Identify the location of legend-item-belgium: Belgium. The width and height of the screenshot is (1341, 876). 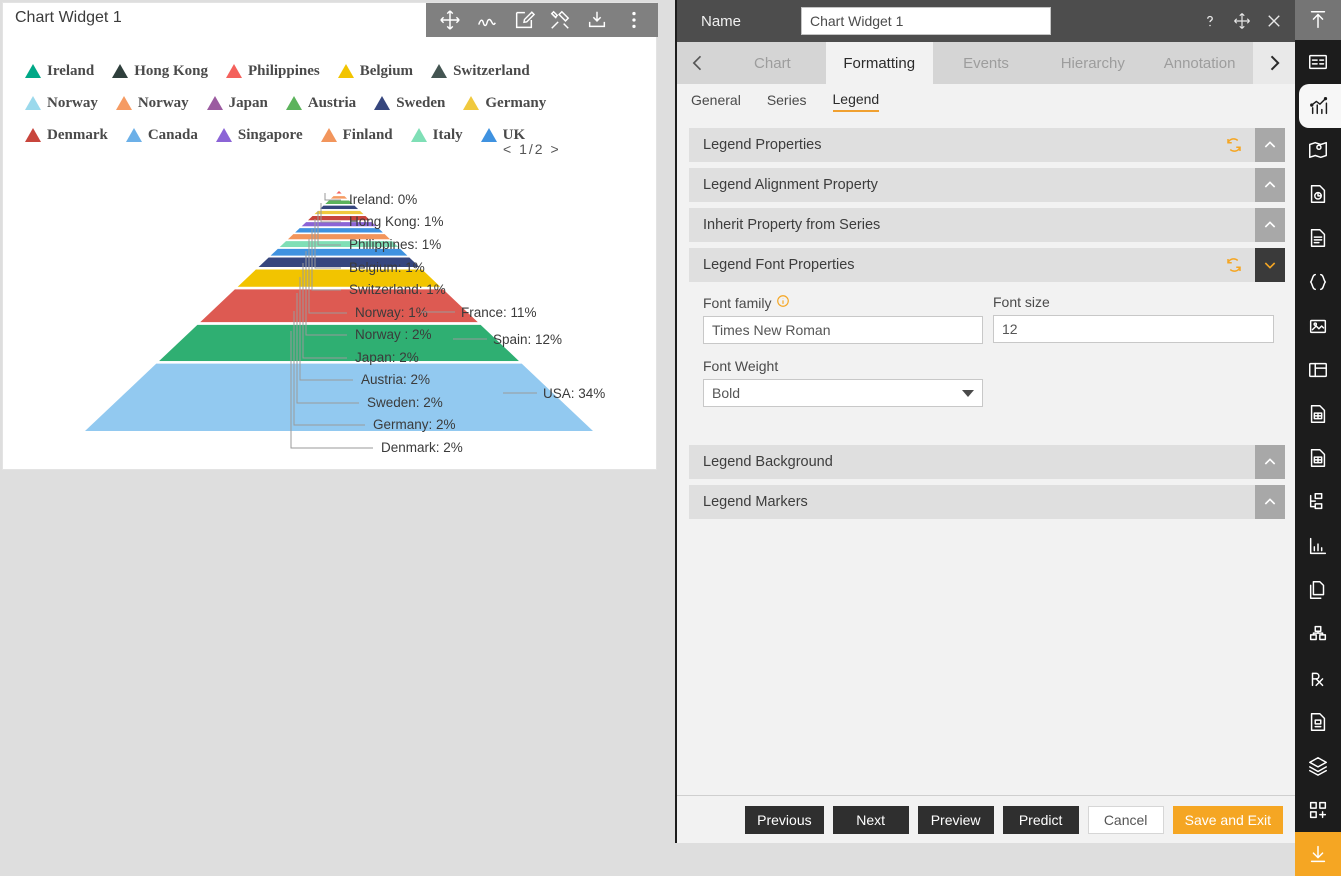
(375, 71).